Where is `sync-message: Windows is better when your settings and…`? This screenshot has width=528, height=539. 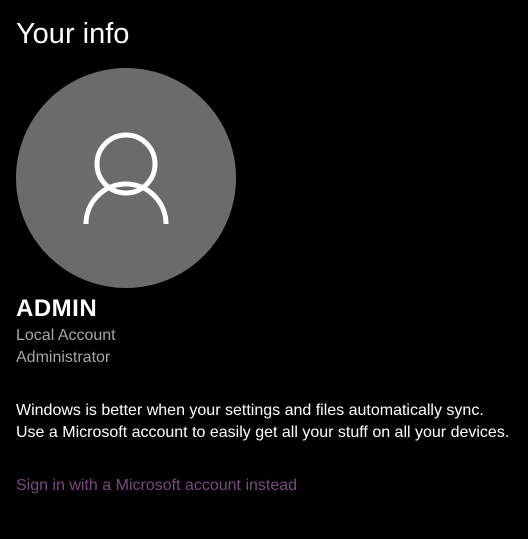 sync-message: Windows is better when your settings and… is located at coordinates (263, 421).